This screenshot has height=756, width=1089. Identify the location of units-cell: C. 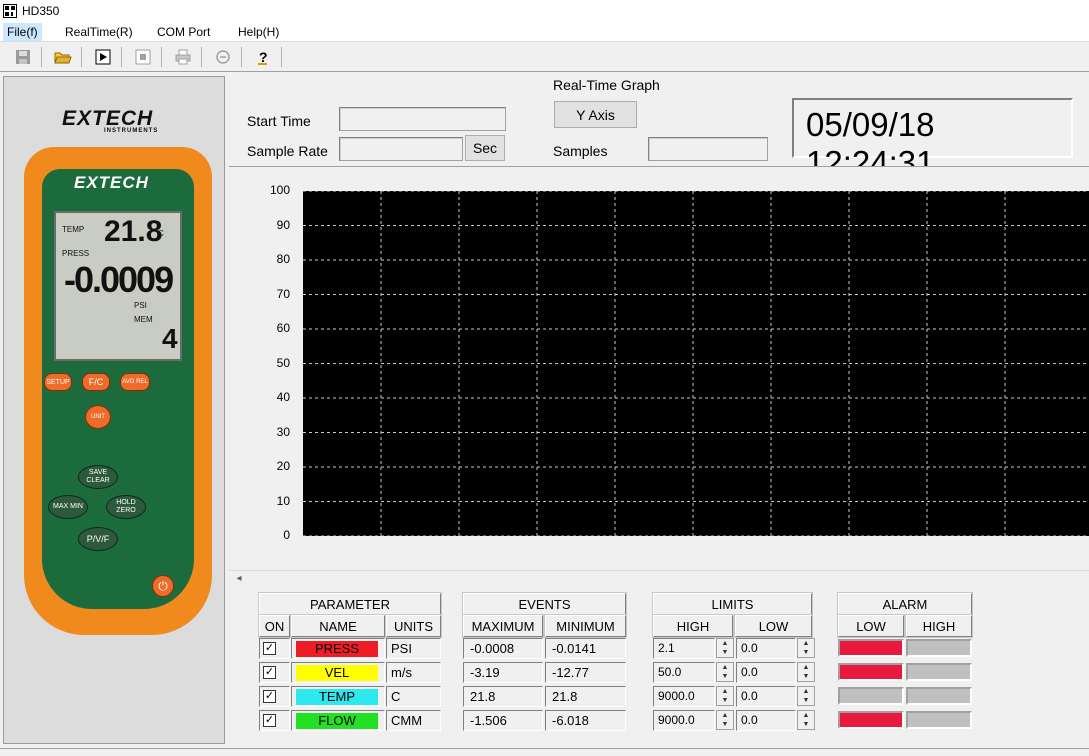
(413, 696).